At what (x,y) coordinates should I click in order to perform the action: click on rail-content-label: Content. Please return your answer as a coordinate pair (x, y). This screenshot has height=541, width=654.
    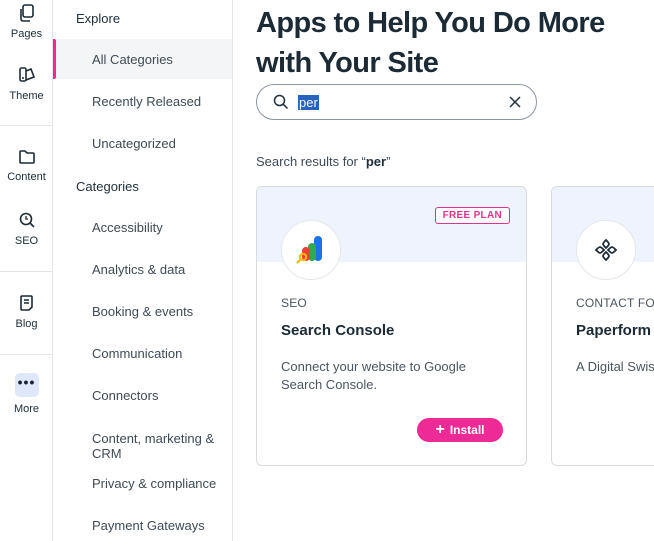
    Looking at the image, I should click on (26, 177).